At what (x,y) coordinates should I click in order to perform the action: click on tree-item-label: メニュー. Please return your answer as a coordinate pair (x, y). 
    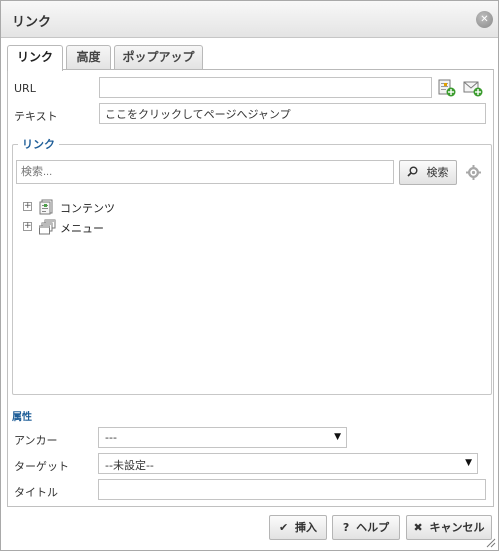
    Looking at the image, I should click on (82, 228).